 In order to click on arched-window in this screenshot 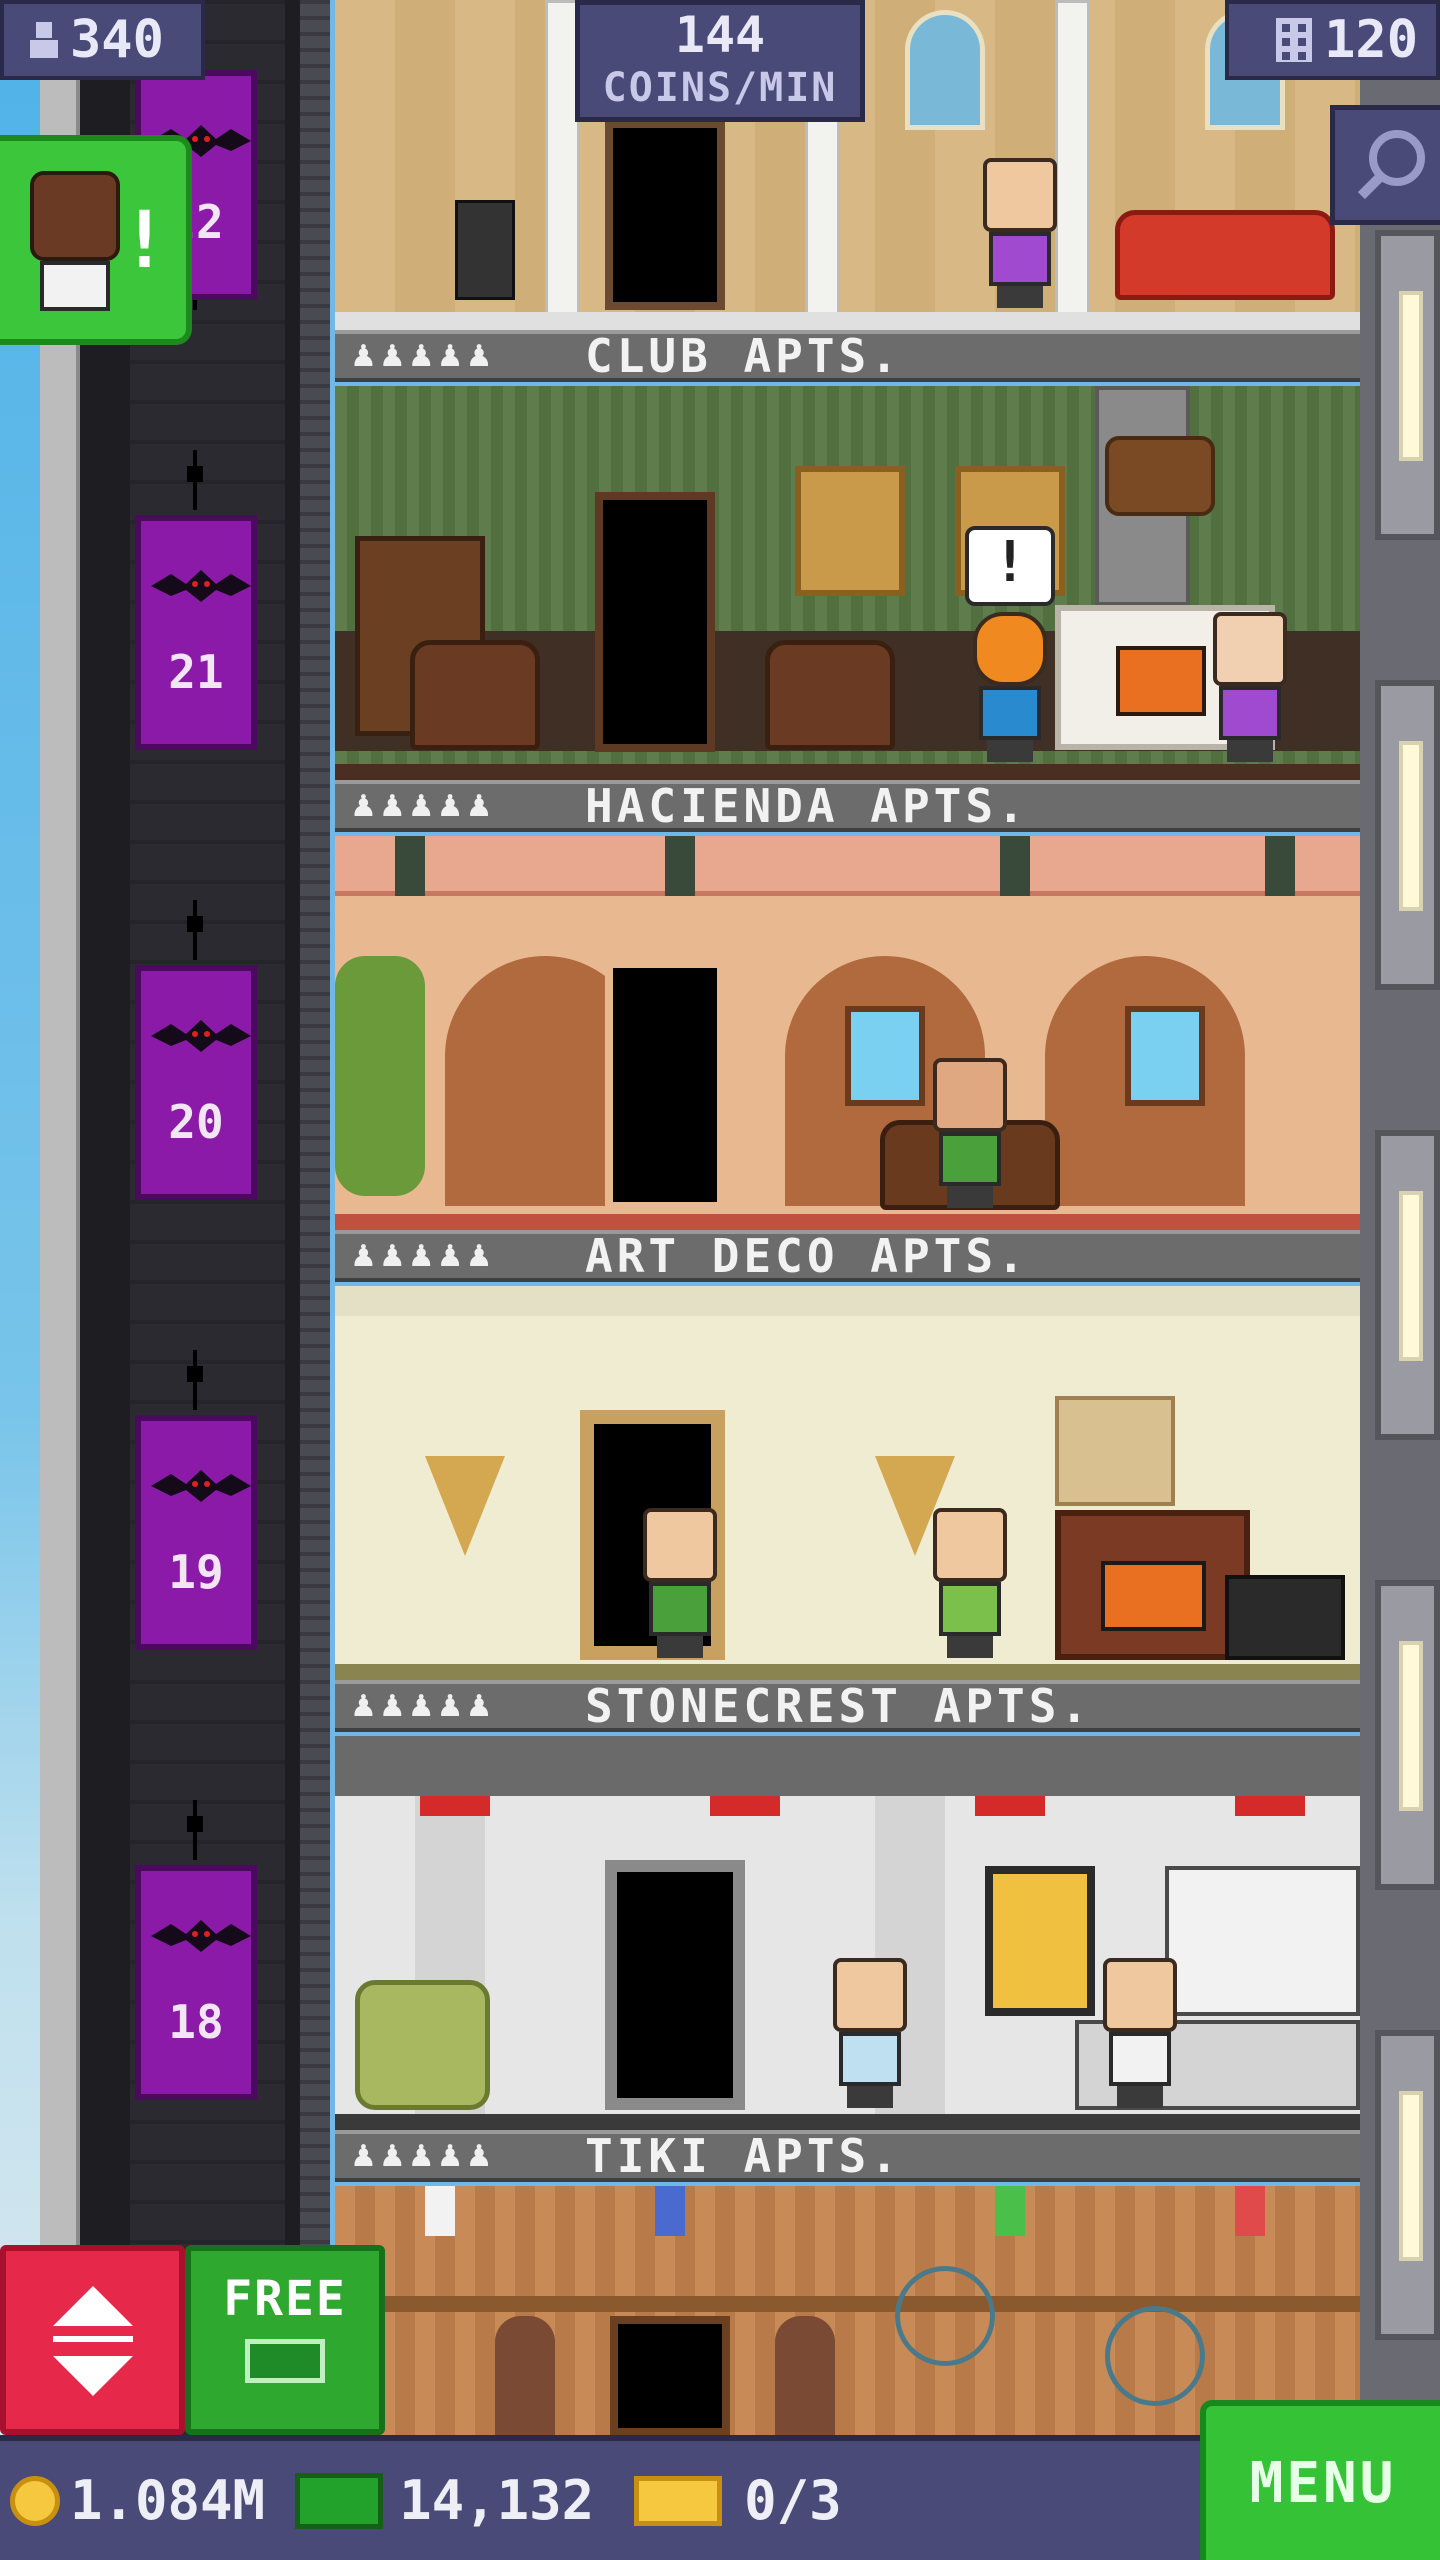, I will do `click(945, 70)`.